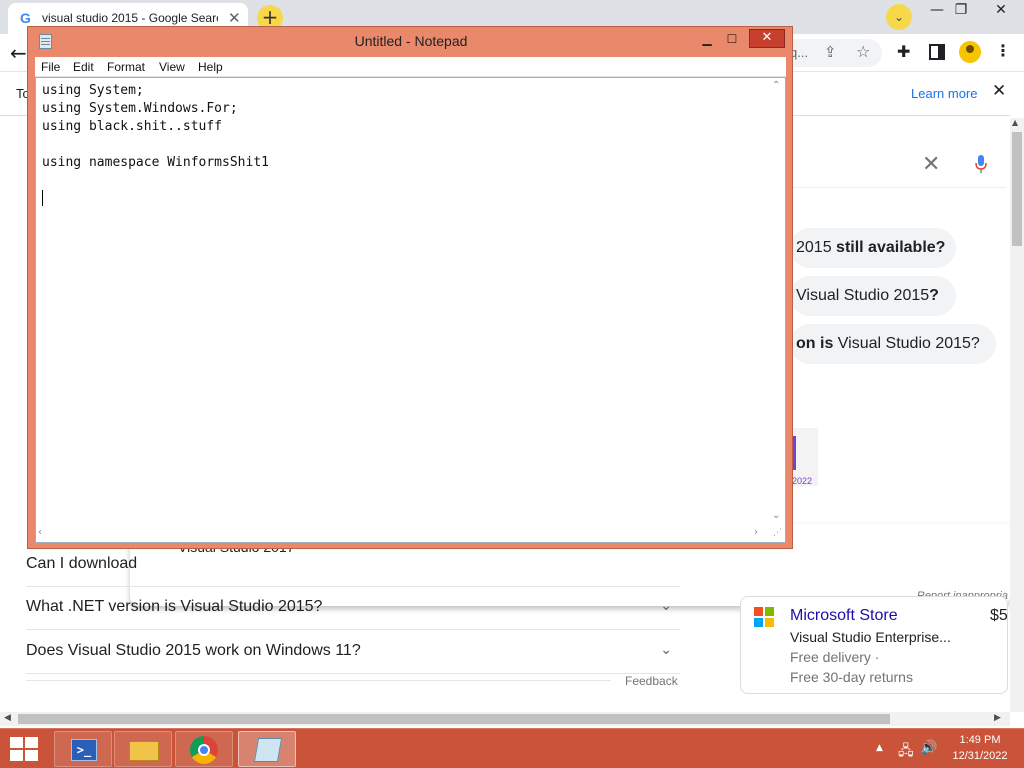 Image resolution: width=1024 pixels, height=768 pixels. Describe the element at coordinates (863, 295) in the screenshot. I see `pill-text: Visual Studio 2015` at that location.